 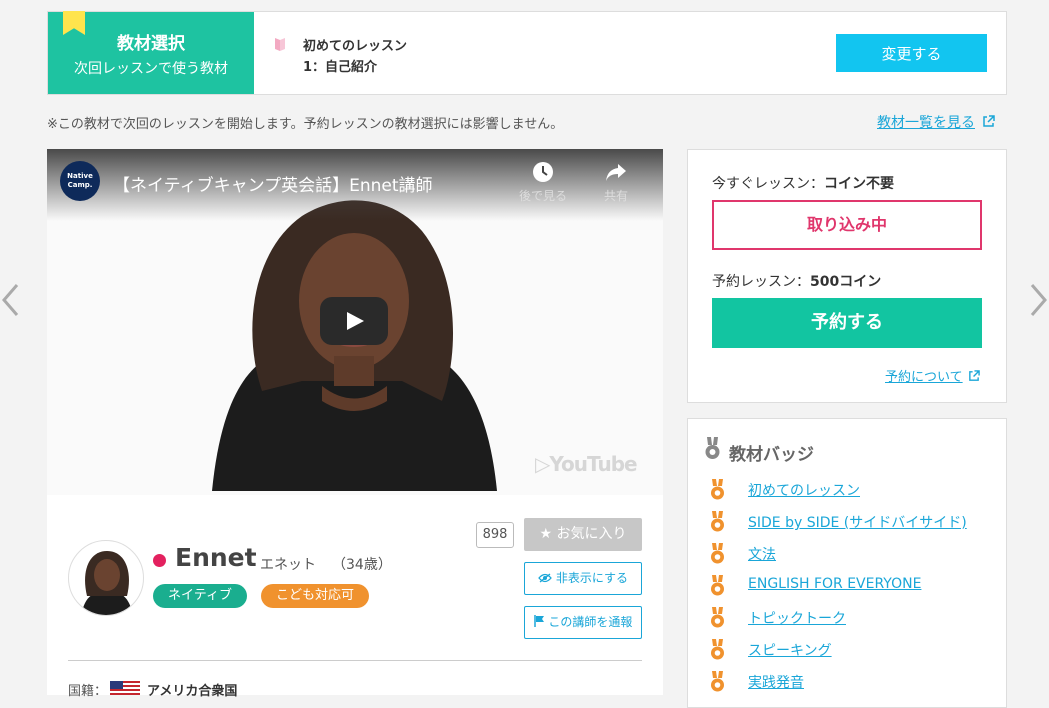 What do you see at coordinates (151, 44) in the screenshot?
I see `material-selection-title: 教材選択` at bounding box center [151, 44].